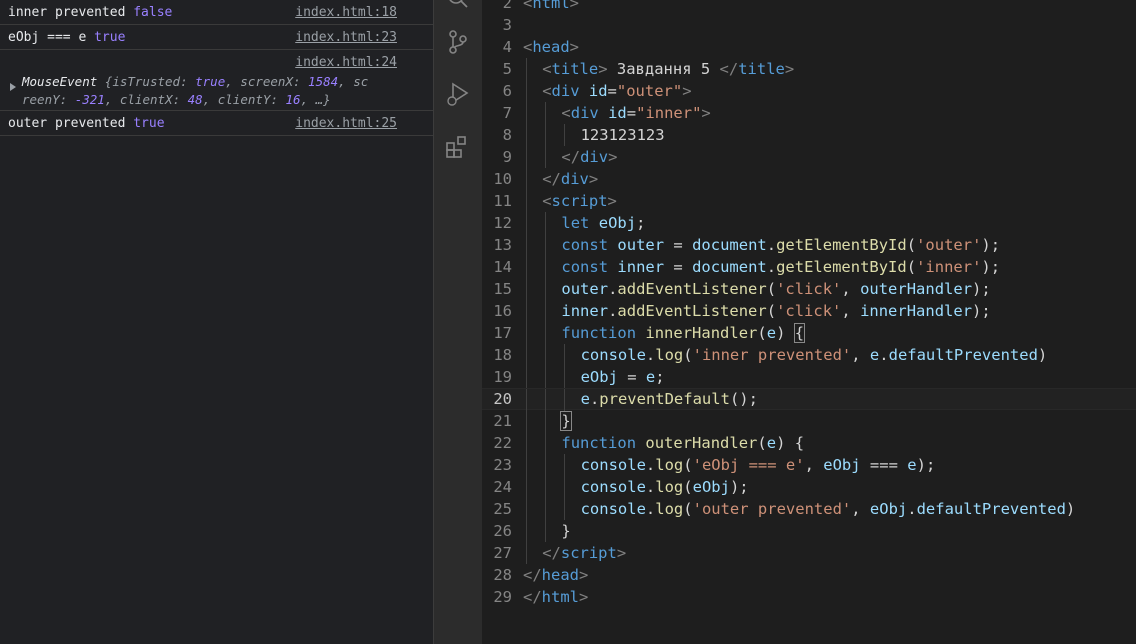 This screenshot has width=1136, height=644. What do you see at coordinates (772, 355) in the screenshot?
I see `code-token: 'inner prevented'` at bounding box center [772, 355].